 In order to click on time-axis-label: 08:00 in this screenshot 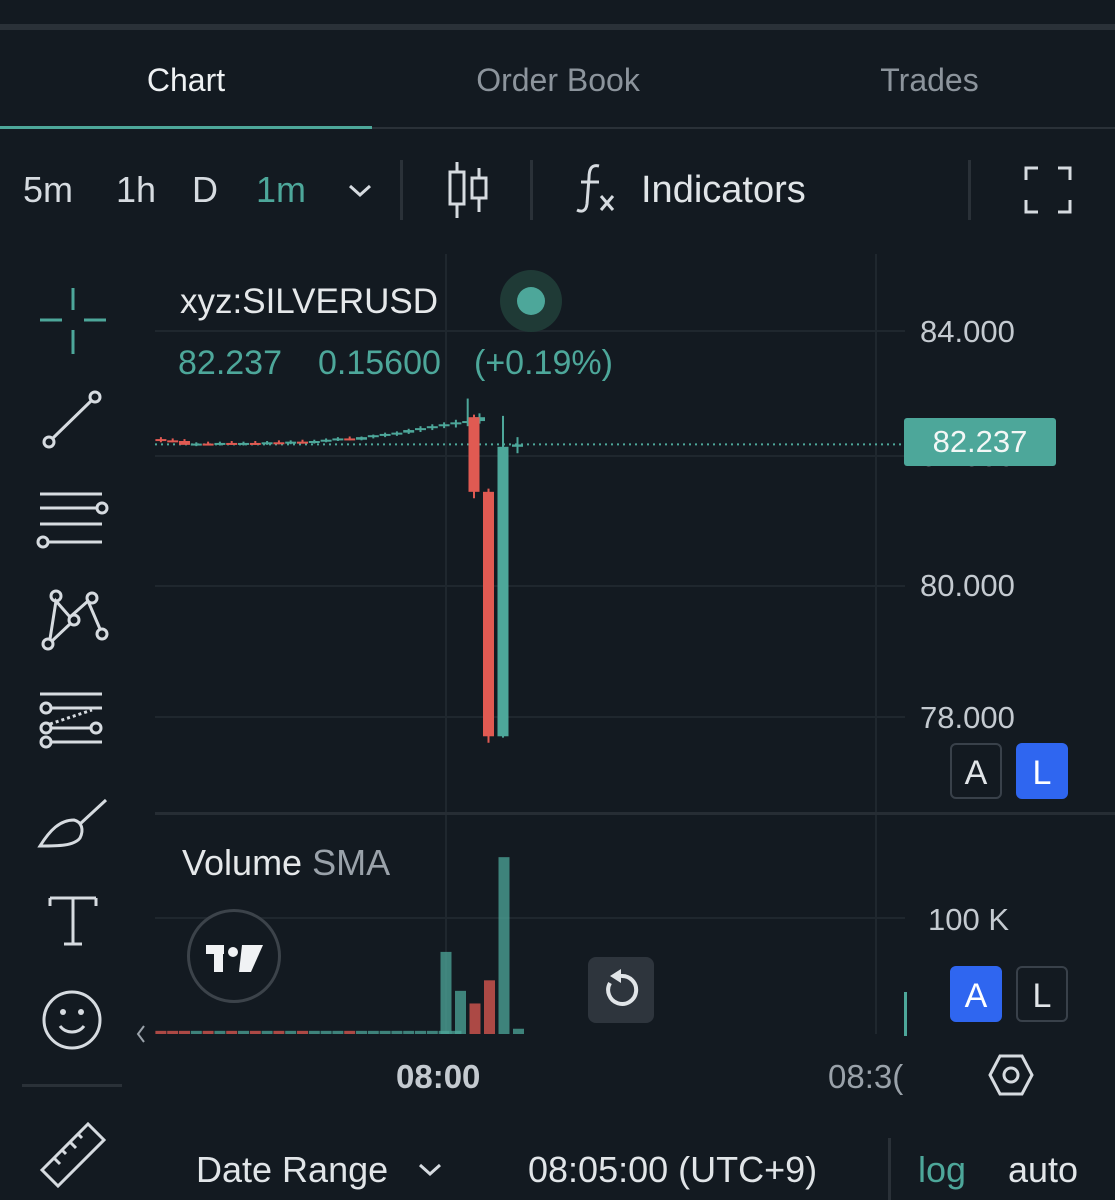, I will do `click(438, 1076)`.